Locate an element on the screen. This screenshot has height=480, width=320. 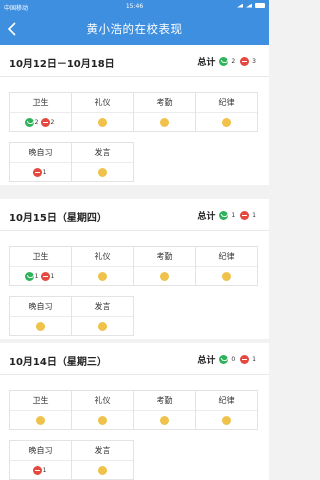
category-name: 纪律 is located at coordinates (226, 257).